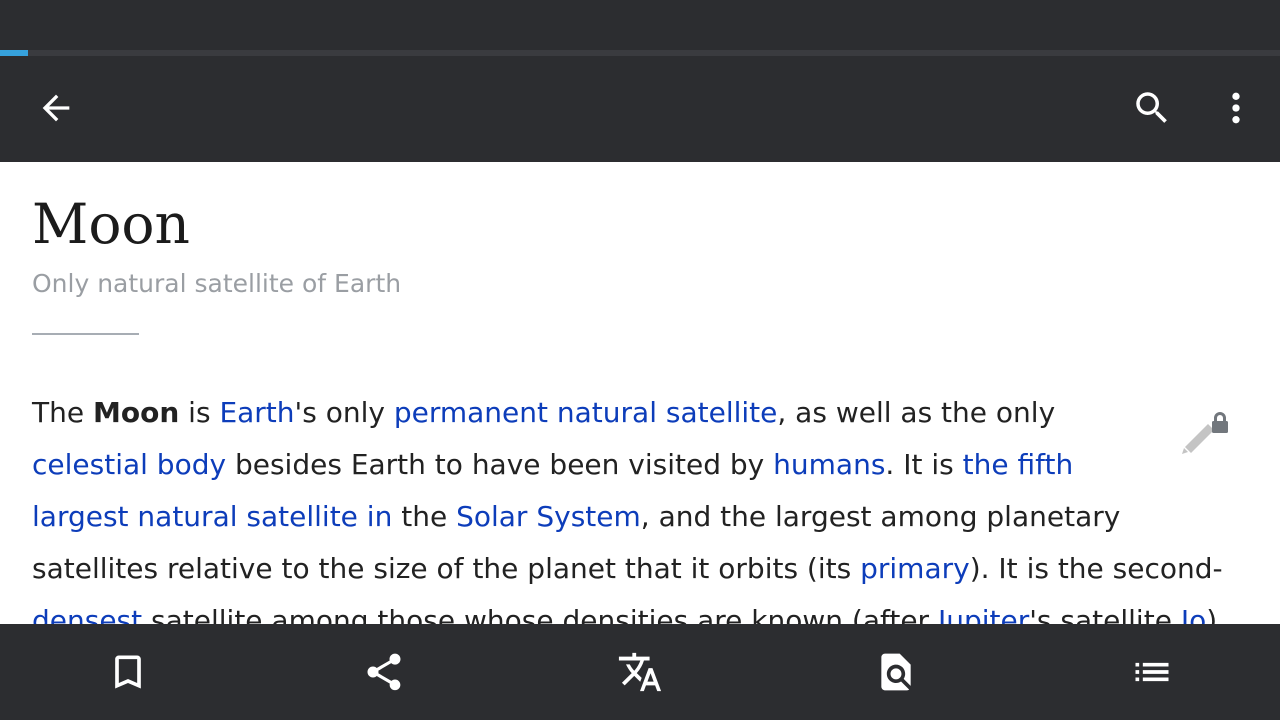  I want to click on article-text: . It is, so click(924, 464).